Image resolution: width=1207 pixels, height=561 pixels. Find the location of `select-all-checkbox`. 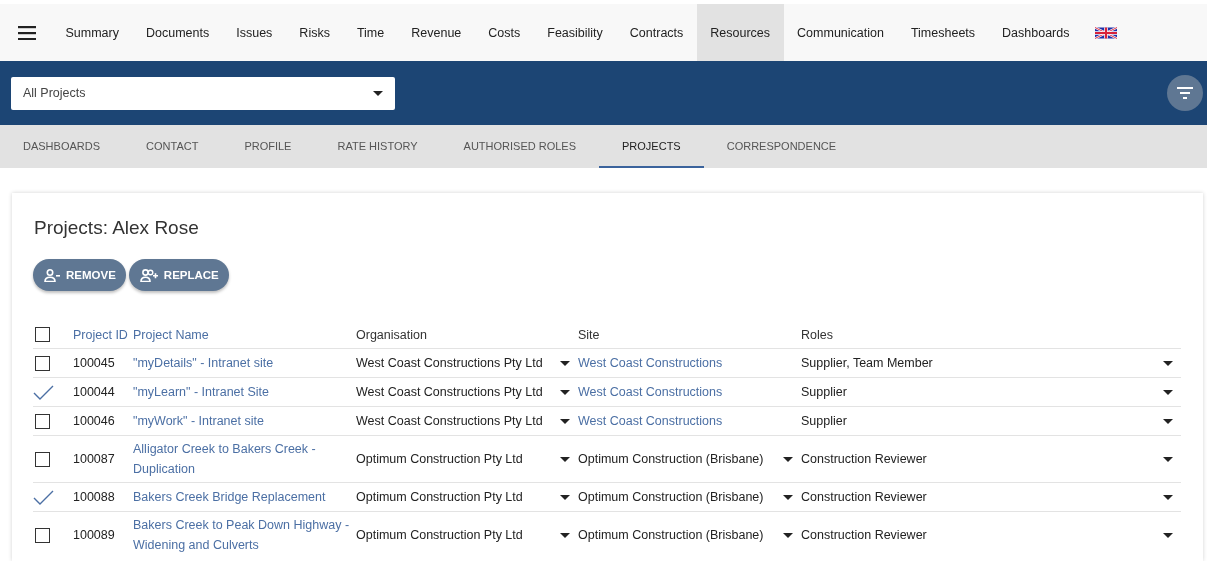

select-all-checkbox is located at coordinates (42, 334).